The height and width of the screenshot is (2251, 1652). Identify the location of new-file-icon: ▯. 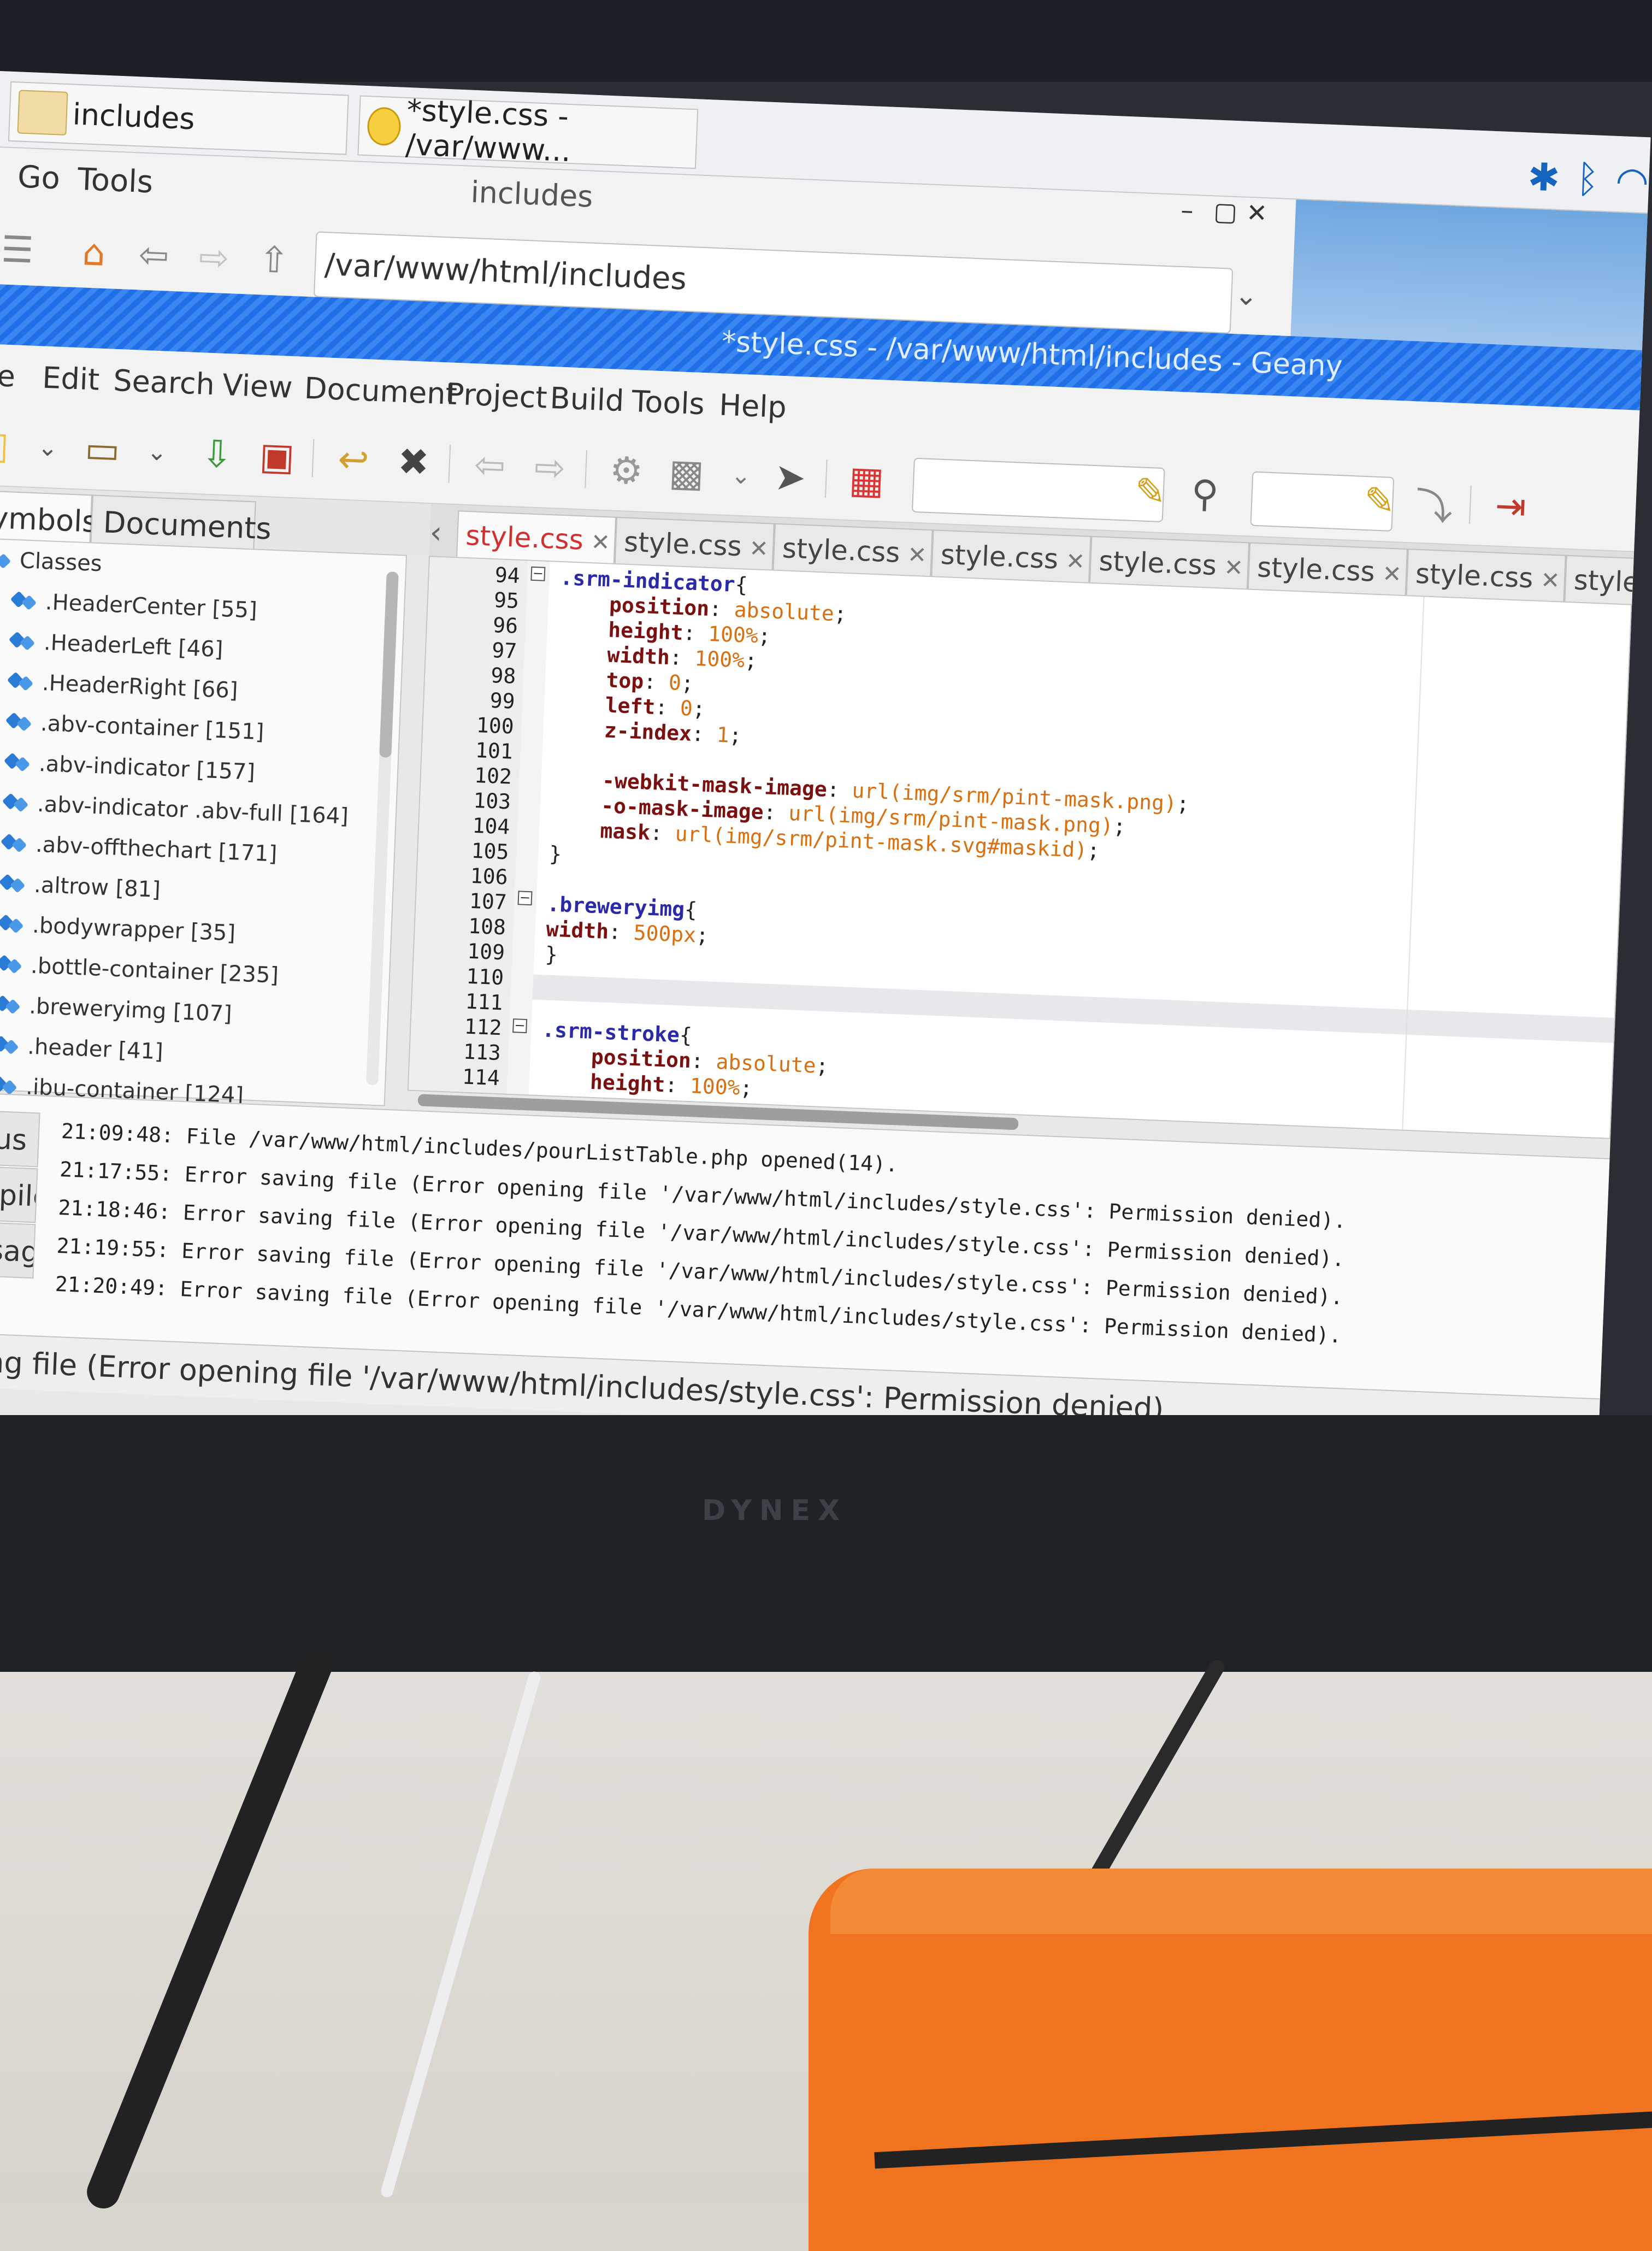
(12, 446).